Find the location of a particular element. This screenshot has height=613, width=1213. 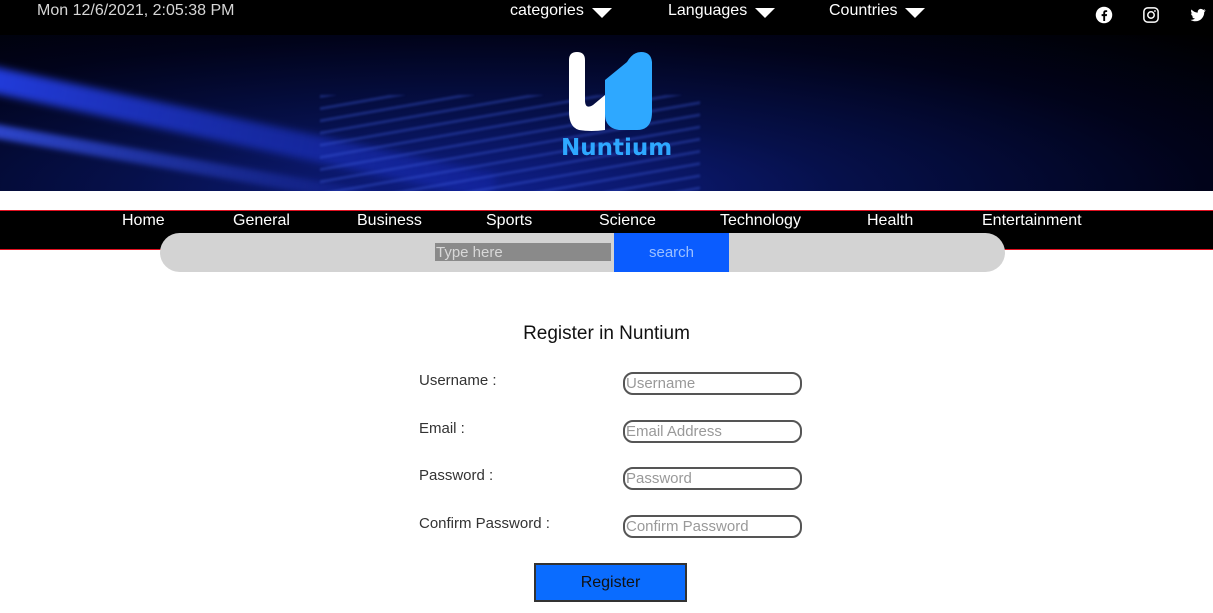

languages-dropdown: Languages is located at coordinates (722, 11).